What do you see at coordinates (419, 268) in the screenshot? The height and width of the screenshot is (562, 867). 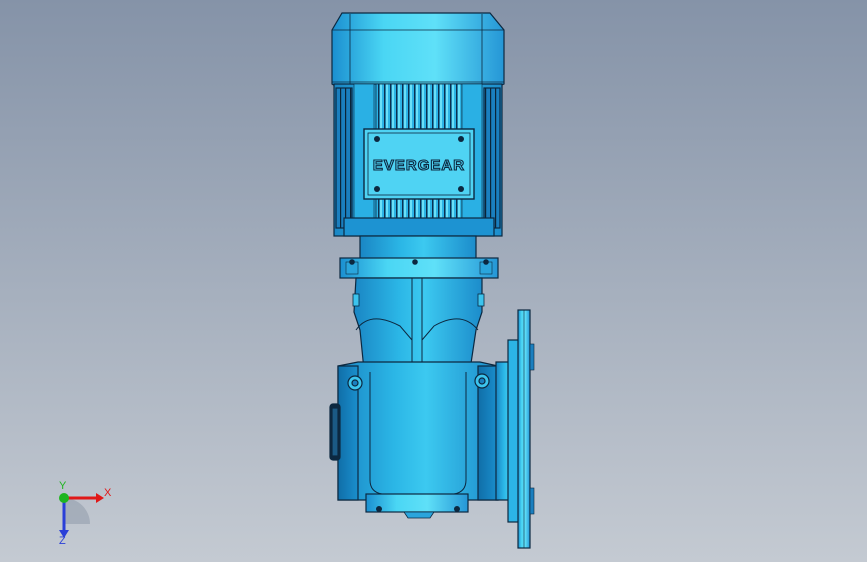 I see `intermediate-flange` at bounding box center [419, 268].